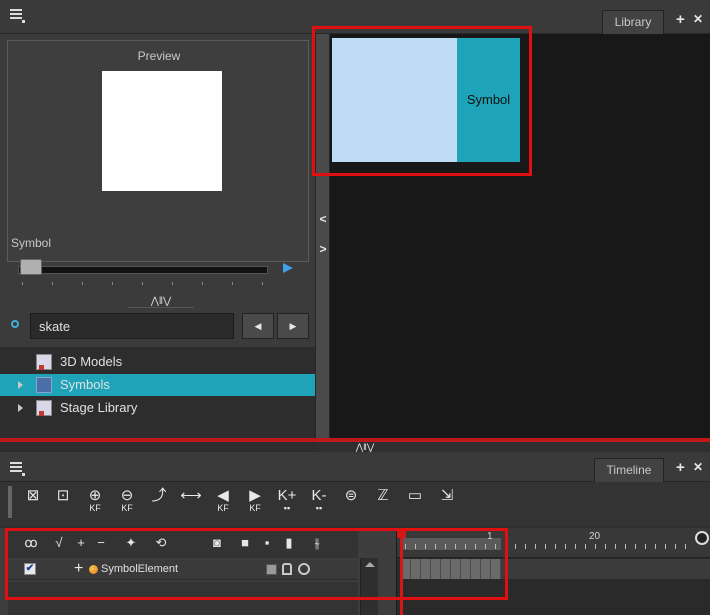  I want to click on search-icon, so click(15, 324).